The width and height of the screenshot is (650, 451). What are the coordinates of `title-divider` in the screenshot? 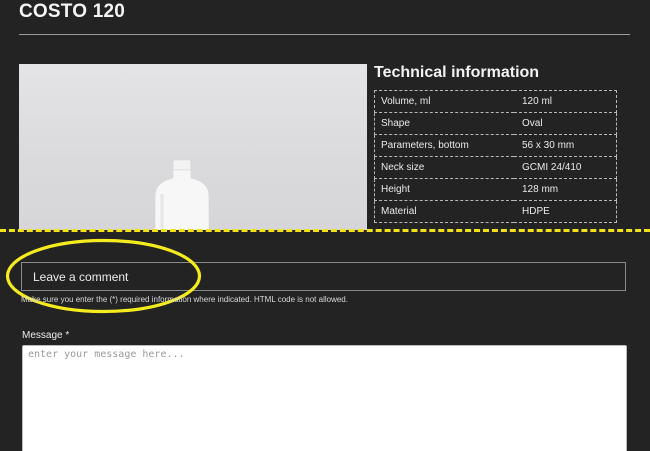 It's located at (324, 34).